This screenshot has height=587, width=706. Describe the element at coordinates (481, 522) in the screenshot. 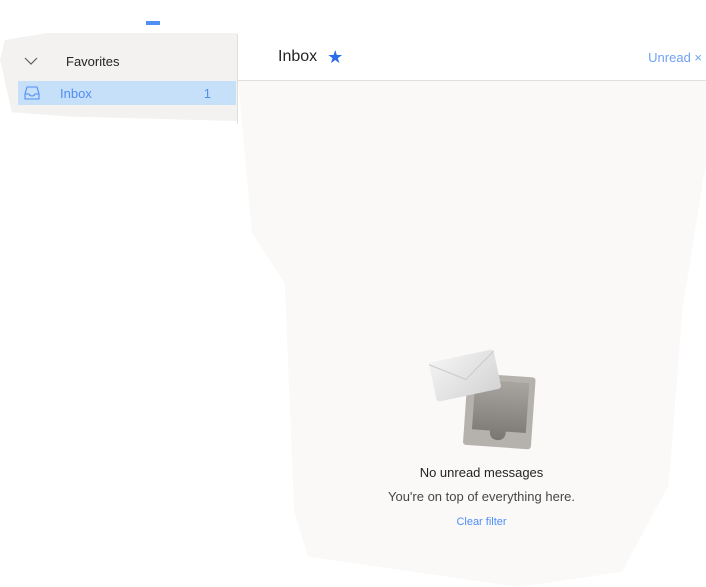

I see `clear-filter-link: Clear filter` at that location.